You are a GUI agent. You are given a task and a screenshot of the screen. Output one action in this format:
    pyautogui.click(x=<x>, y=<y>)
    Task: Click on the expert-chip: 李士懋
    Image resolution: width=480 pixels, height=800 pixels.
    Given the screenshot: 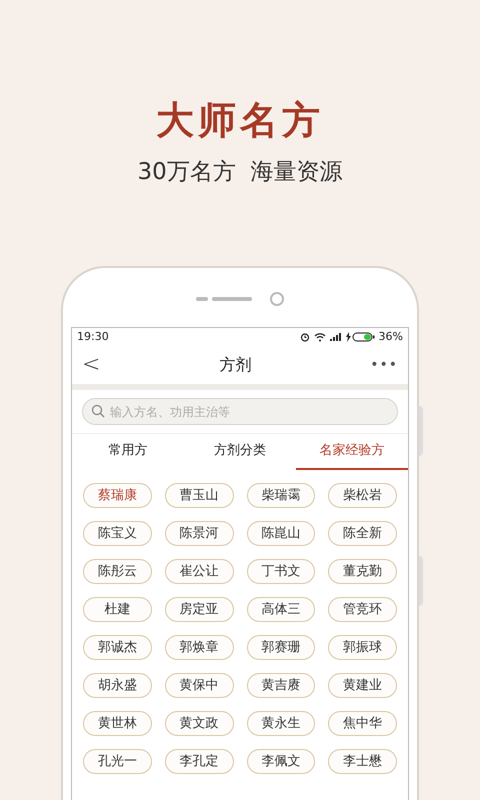 What is the action you would take?
    pyautogui.click(x=362, y=761)
    